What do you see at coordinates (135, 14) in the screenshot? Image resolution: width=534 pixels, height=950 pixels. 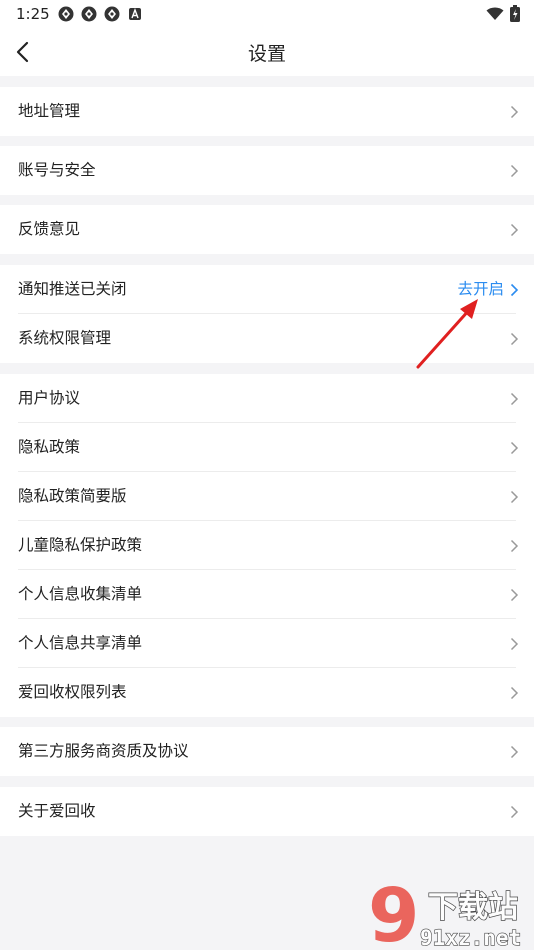 I see `a-notification-icon` at bounding box center [135, 14].